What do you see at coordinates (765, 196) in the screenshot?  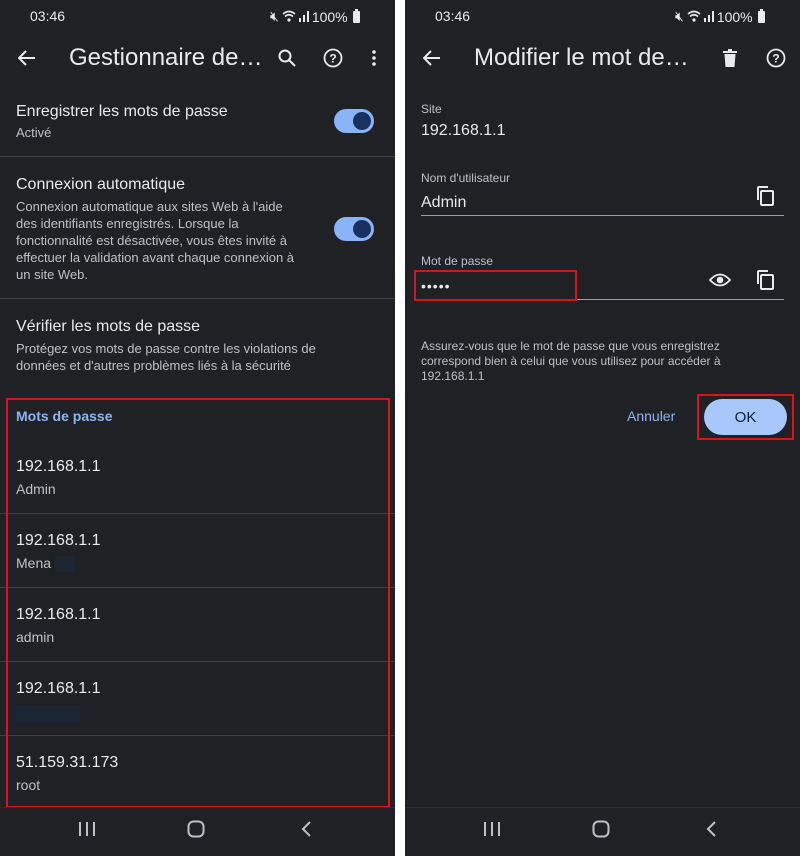 I see `copy-username-icon` at bounding box center [765, 196].